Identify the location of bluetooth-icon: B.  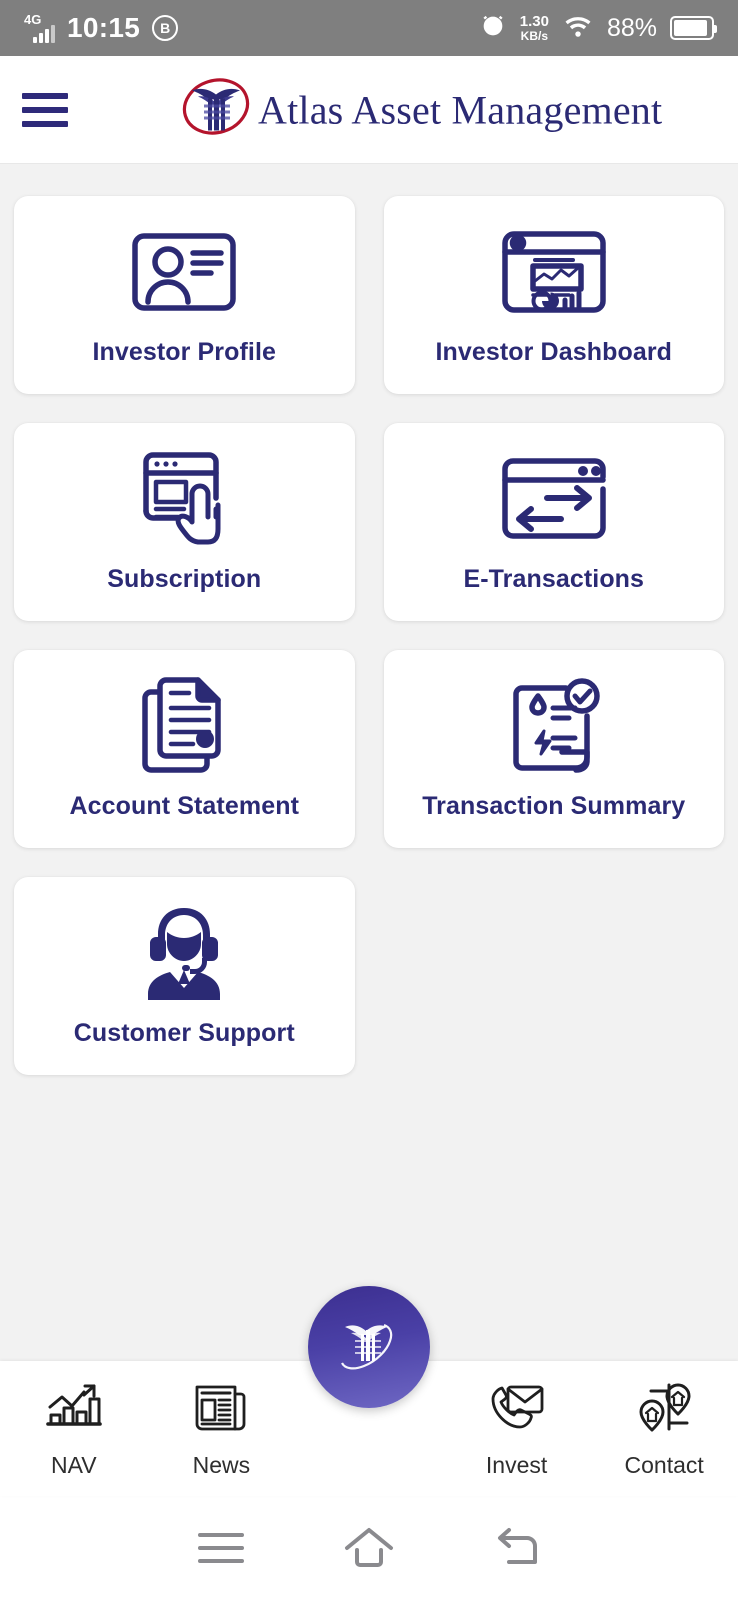
(165, 28).